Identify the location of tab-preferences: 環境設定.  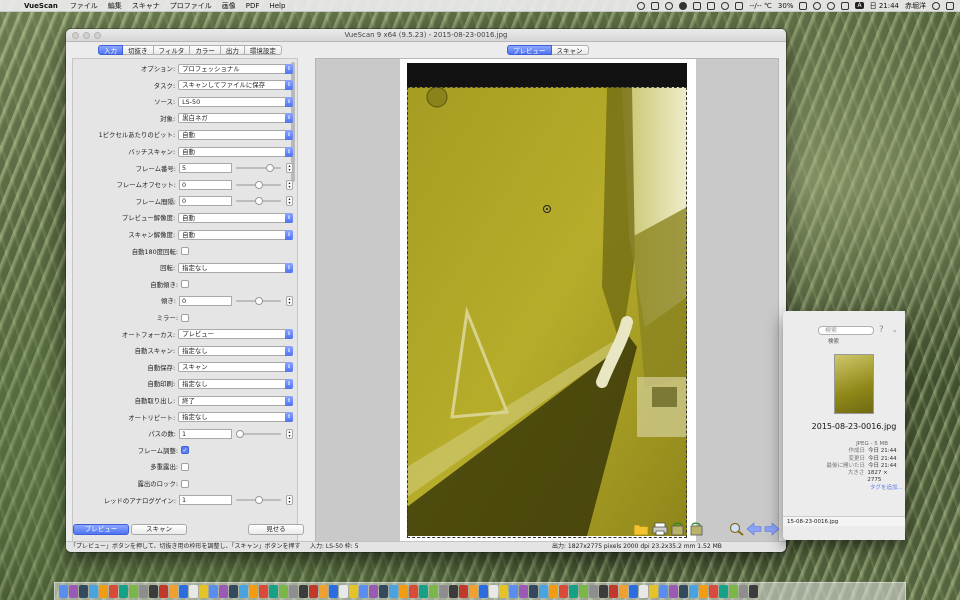
(263, 50).